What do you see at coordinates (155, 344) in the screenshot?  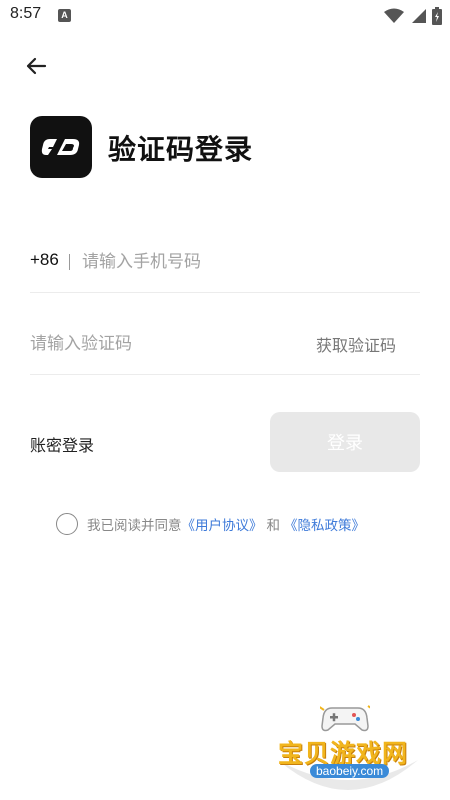 I see `verification-code-input` at bounding box center [155, 344].